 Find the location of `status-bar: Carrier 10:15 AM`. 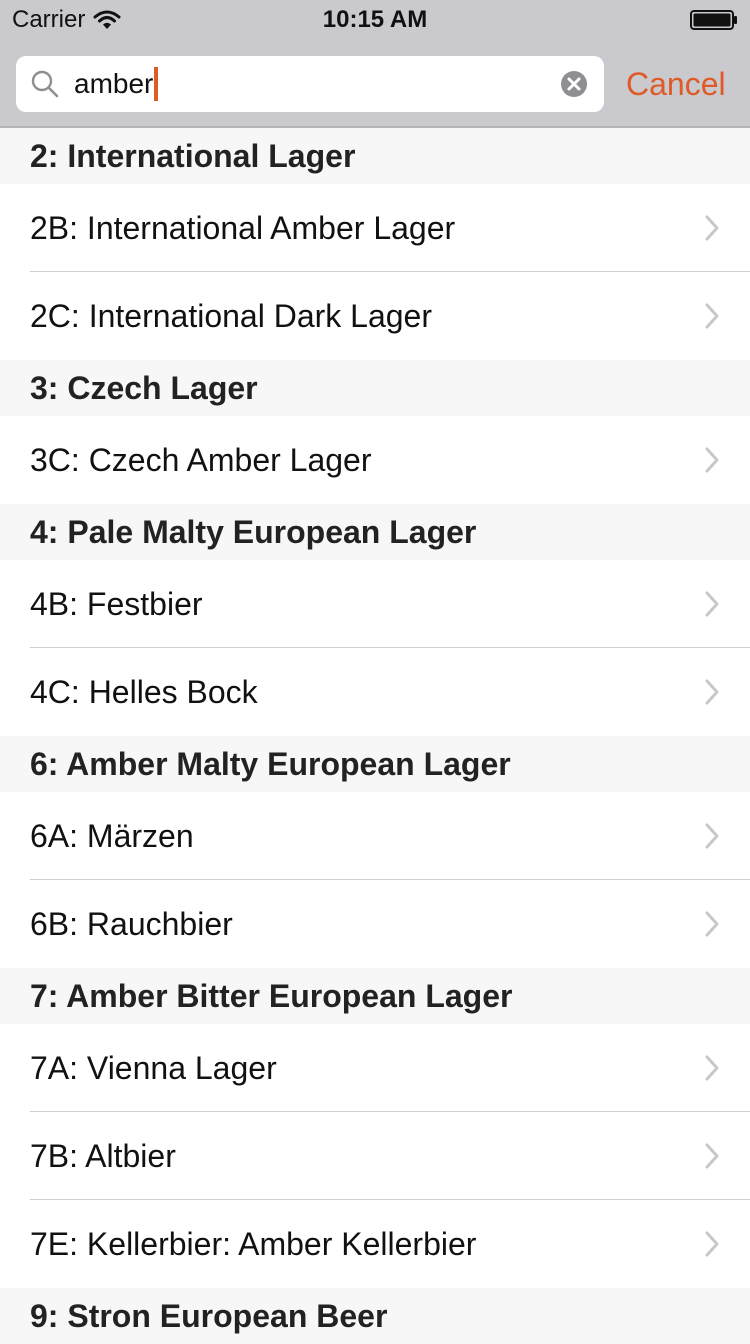

status-bar: Carrier 10:15 AM is located at coordinates (375, 20).